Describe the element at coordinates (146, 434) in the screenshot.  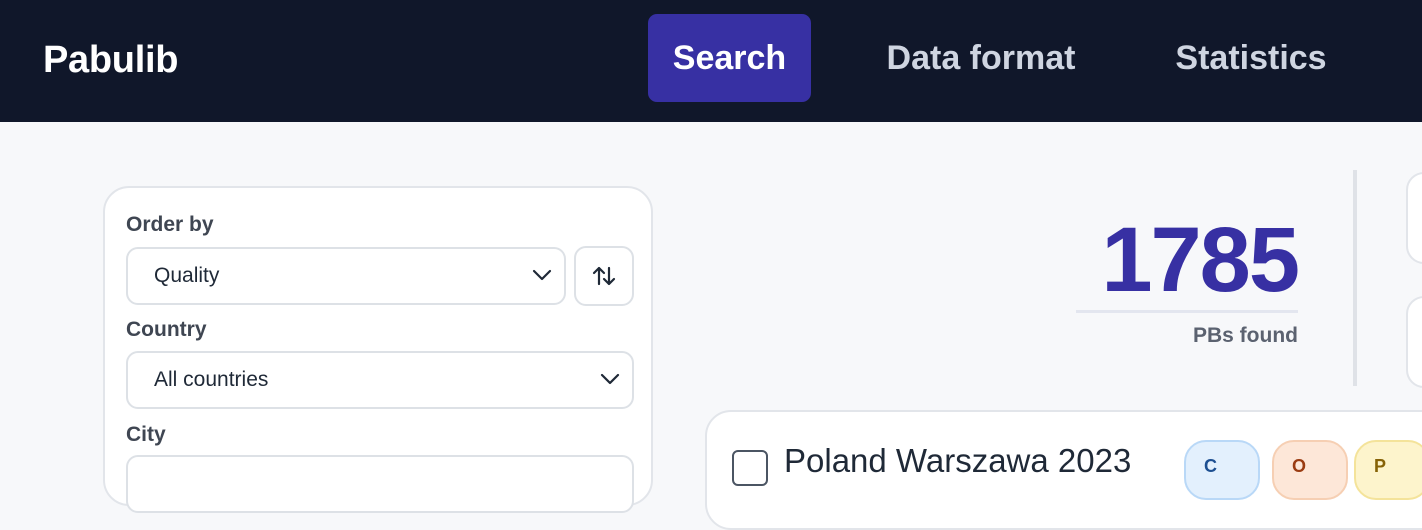
I see `city-label: City` at that location.